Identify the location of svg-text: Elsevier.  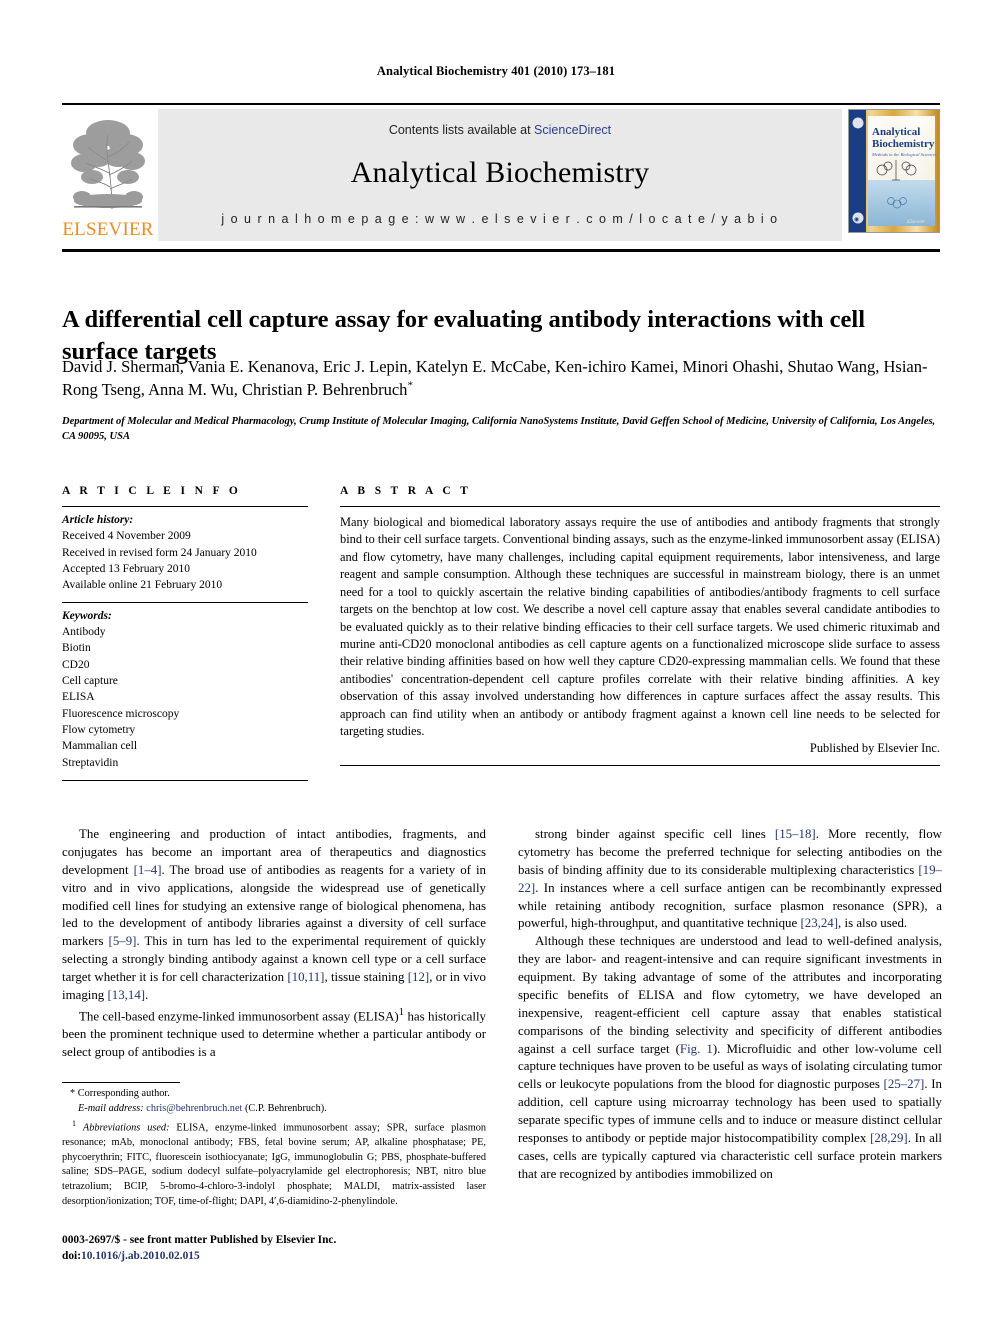
(916, 222).